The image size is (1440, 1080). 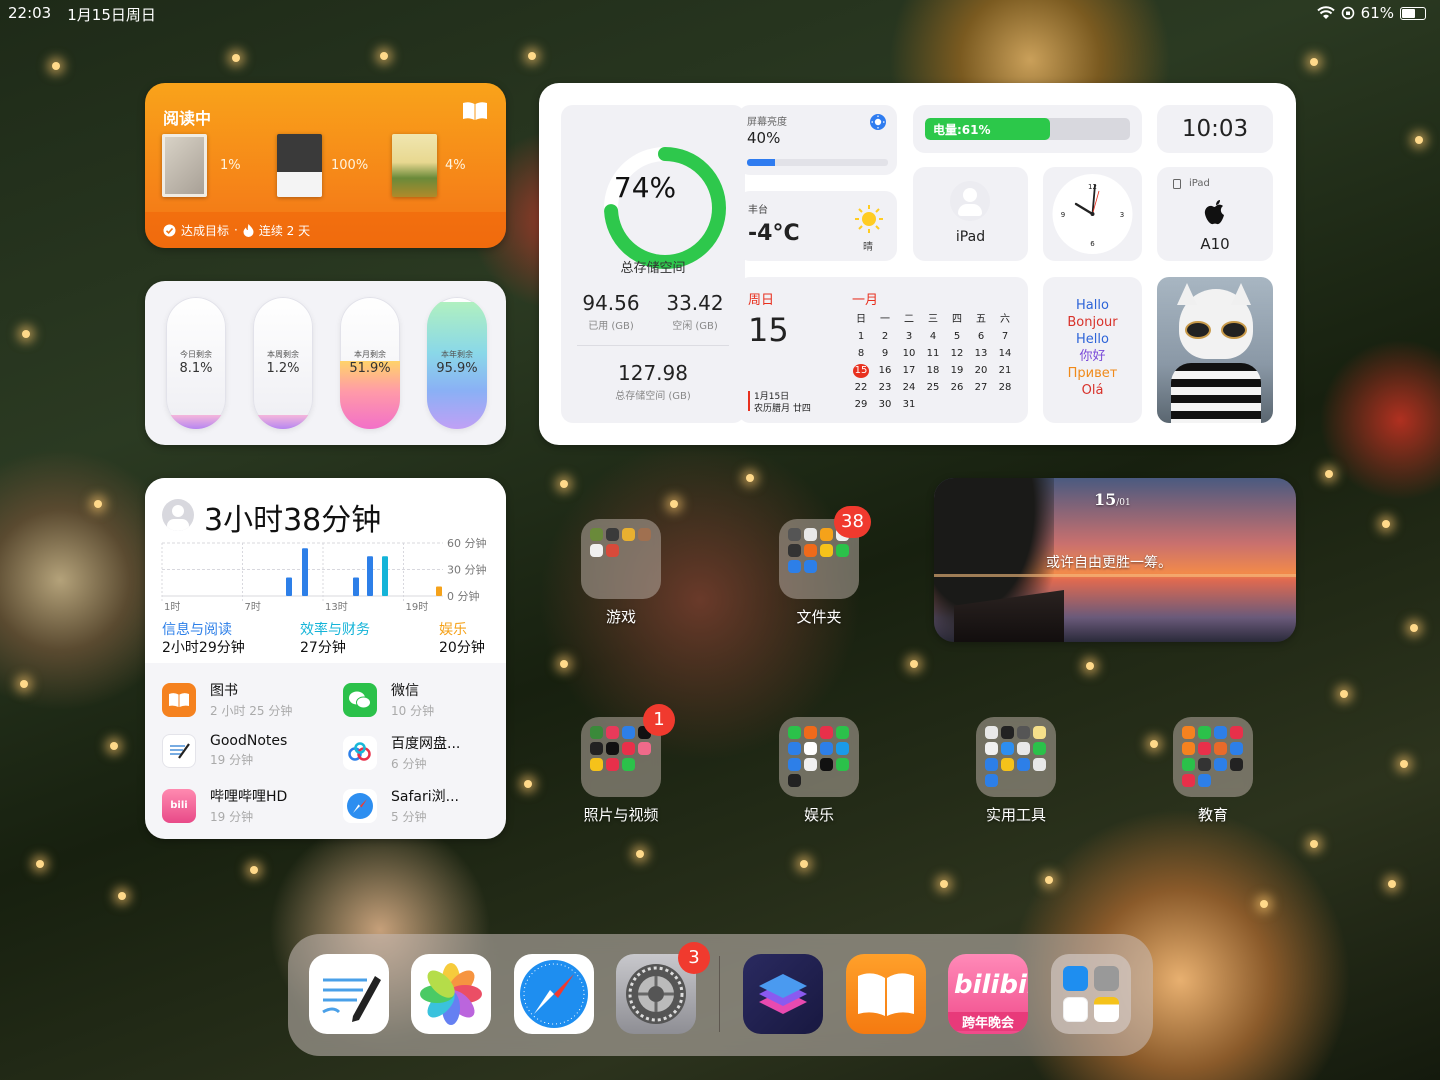 I want to click on calendar-day-cell: 8, so click(x=861, y=354).